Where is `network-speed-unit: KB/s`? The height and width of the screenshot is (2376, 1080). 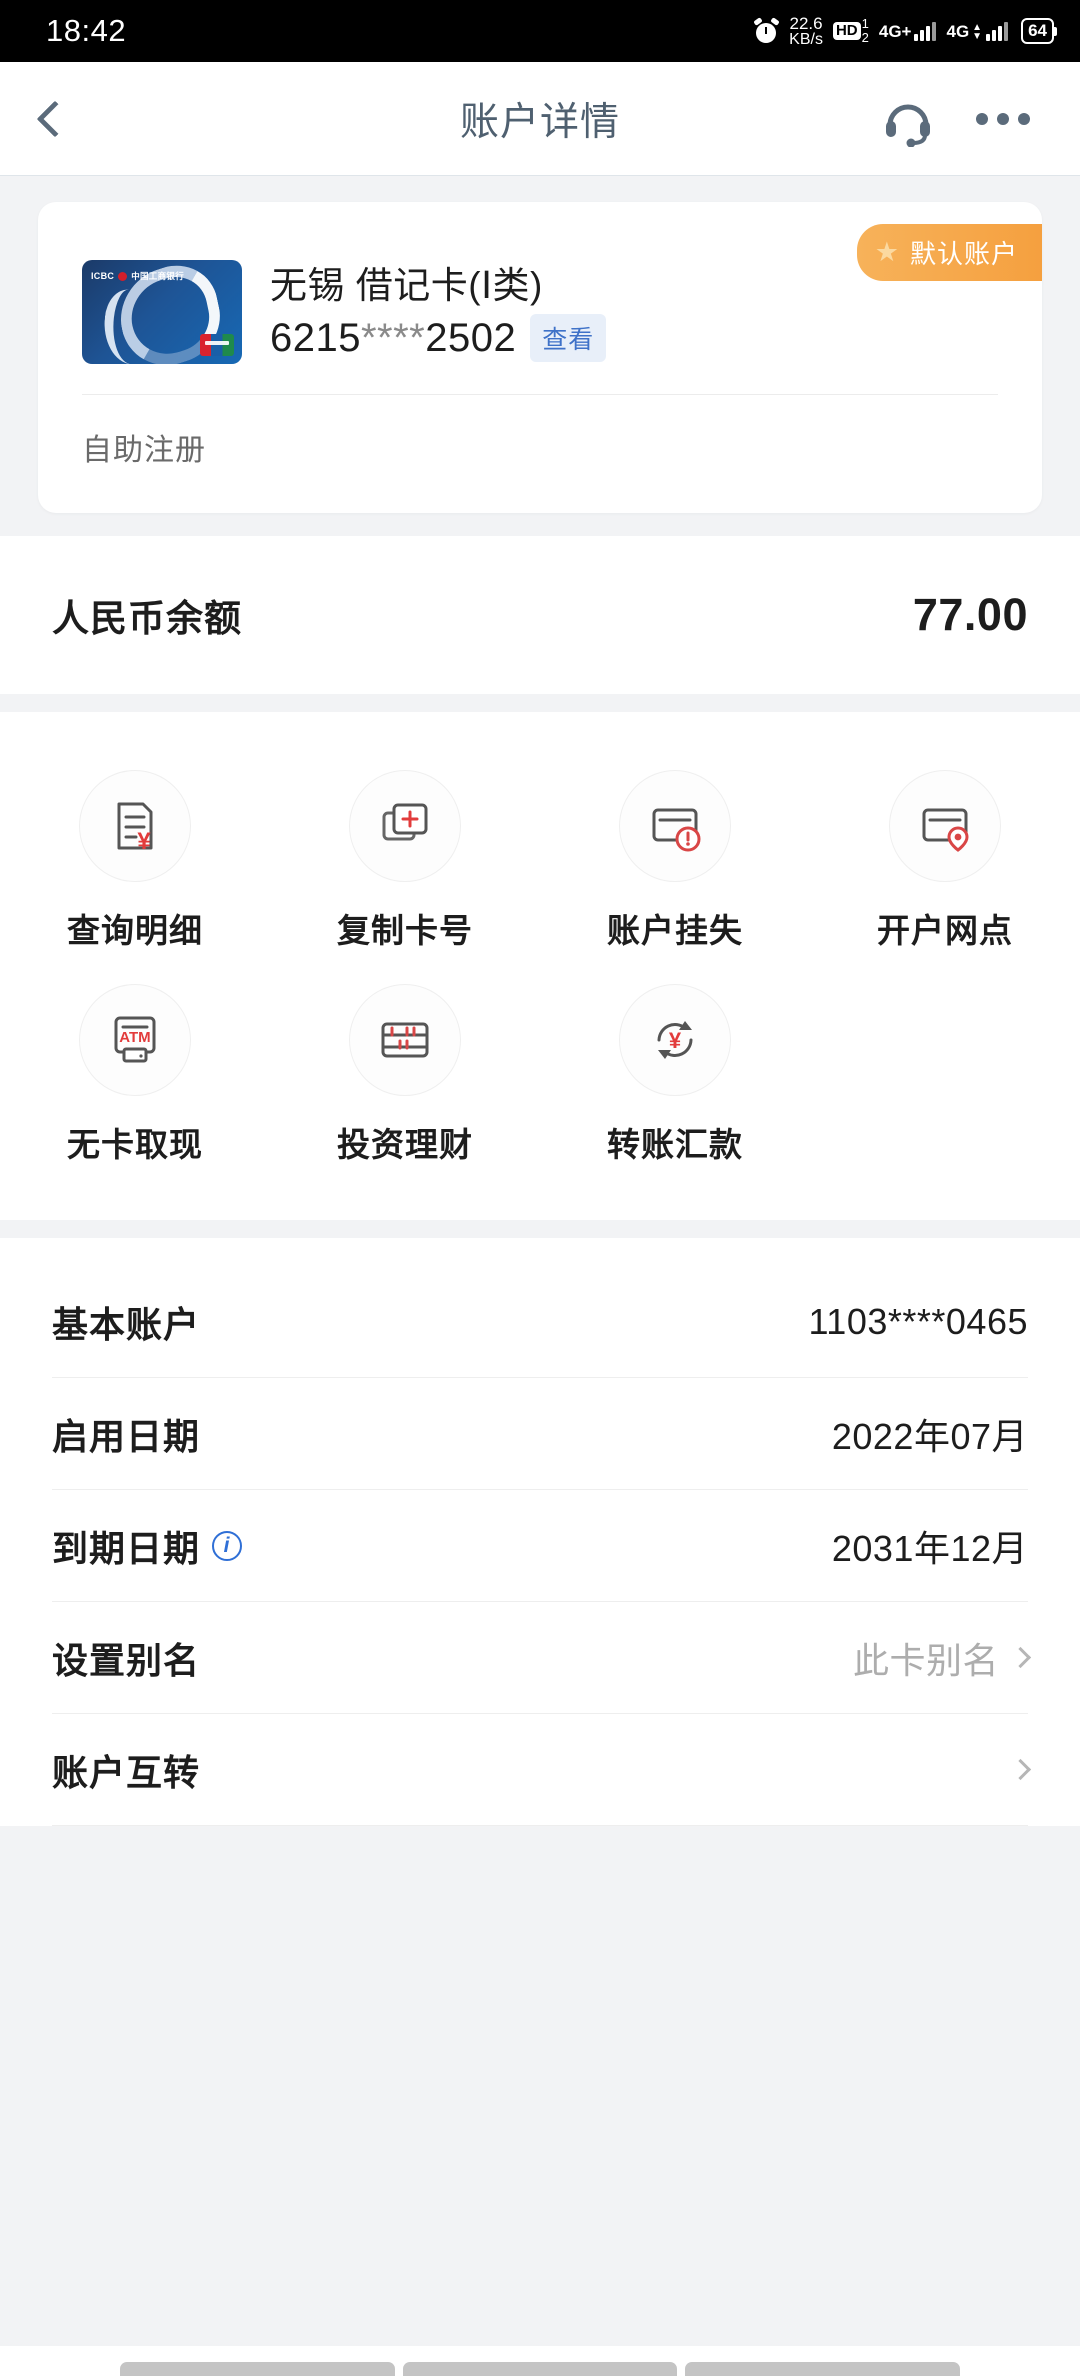 network-speed-unit: KB/s is located at coordinates (806, 39).